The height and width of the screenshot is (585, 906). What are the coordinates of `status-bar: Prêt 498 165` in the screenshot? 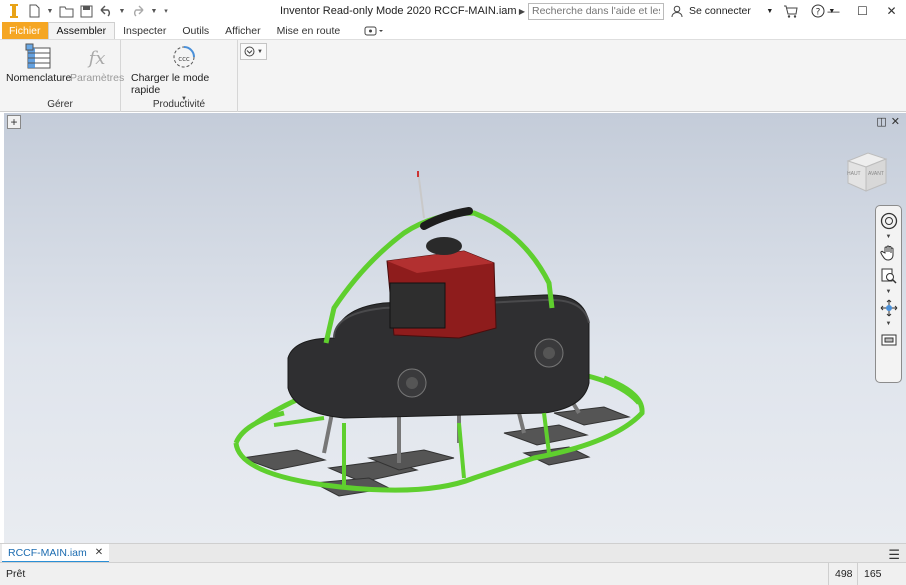 It's located at (453, 573).